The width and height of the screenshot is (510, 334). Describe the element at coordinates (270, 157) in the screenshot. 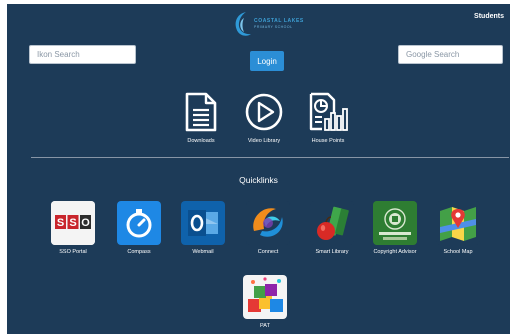

I see `section-divider` at that location.